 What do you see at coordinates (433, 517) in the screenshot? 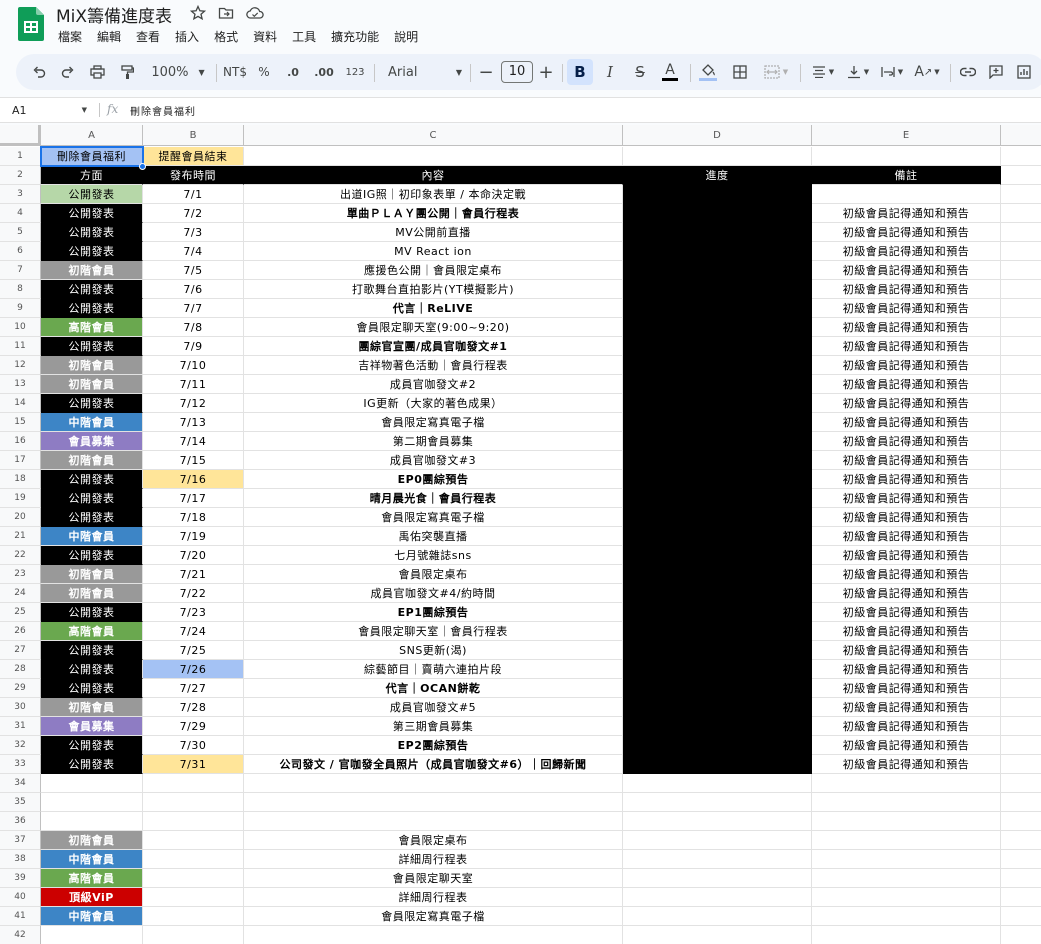
I see `cell-c: 會員限定寫真電子檔` at bounding box center [433, 517].